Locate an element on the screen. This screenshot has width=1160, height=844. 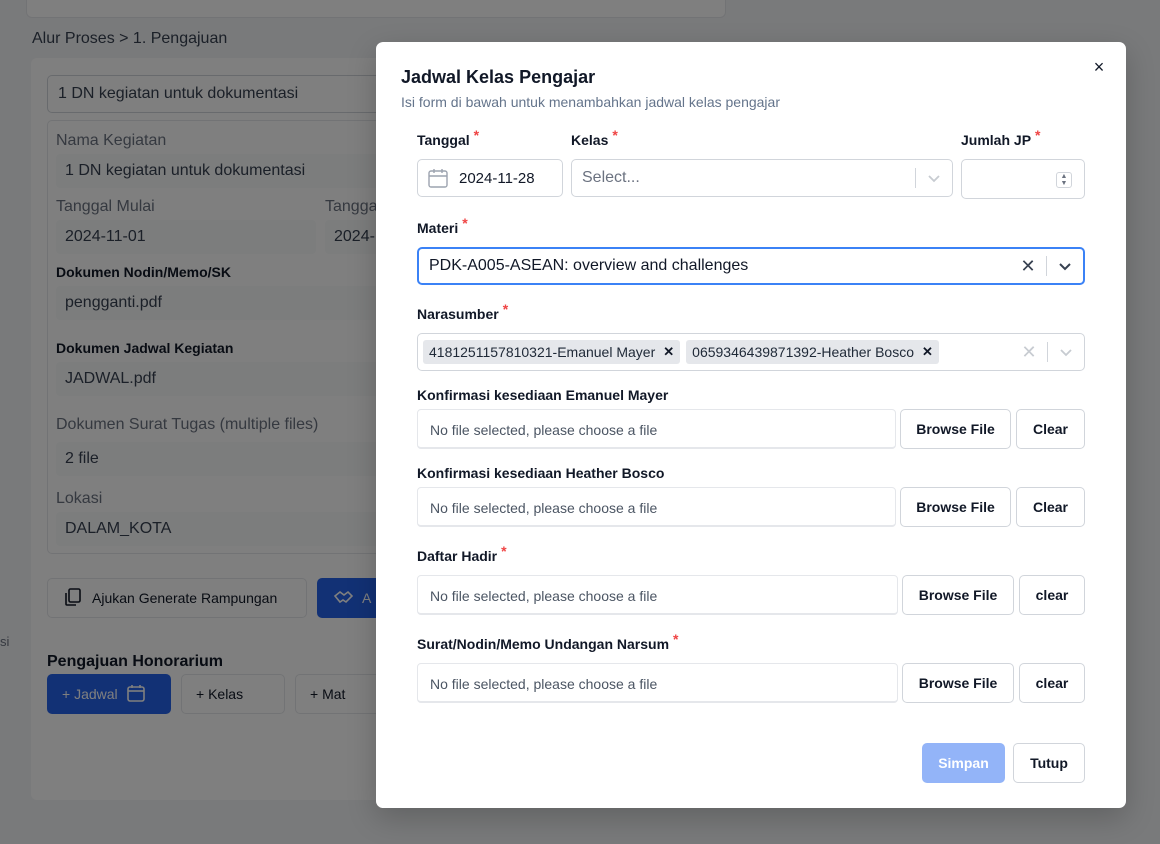
jumlah-jp-input: ▲ ▼ is located at coordinates (1023, 179).